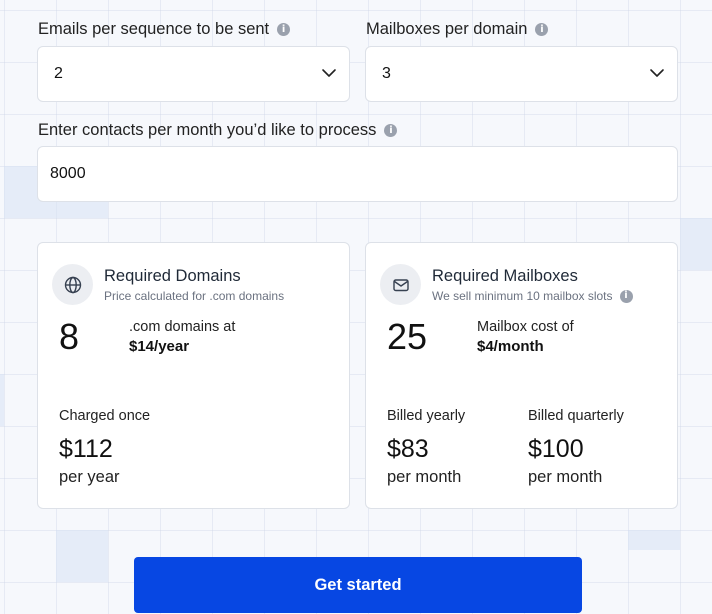 This screenshot has width=712, height=614. I want to click on mail-icon, so click(400, 284).